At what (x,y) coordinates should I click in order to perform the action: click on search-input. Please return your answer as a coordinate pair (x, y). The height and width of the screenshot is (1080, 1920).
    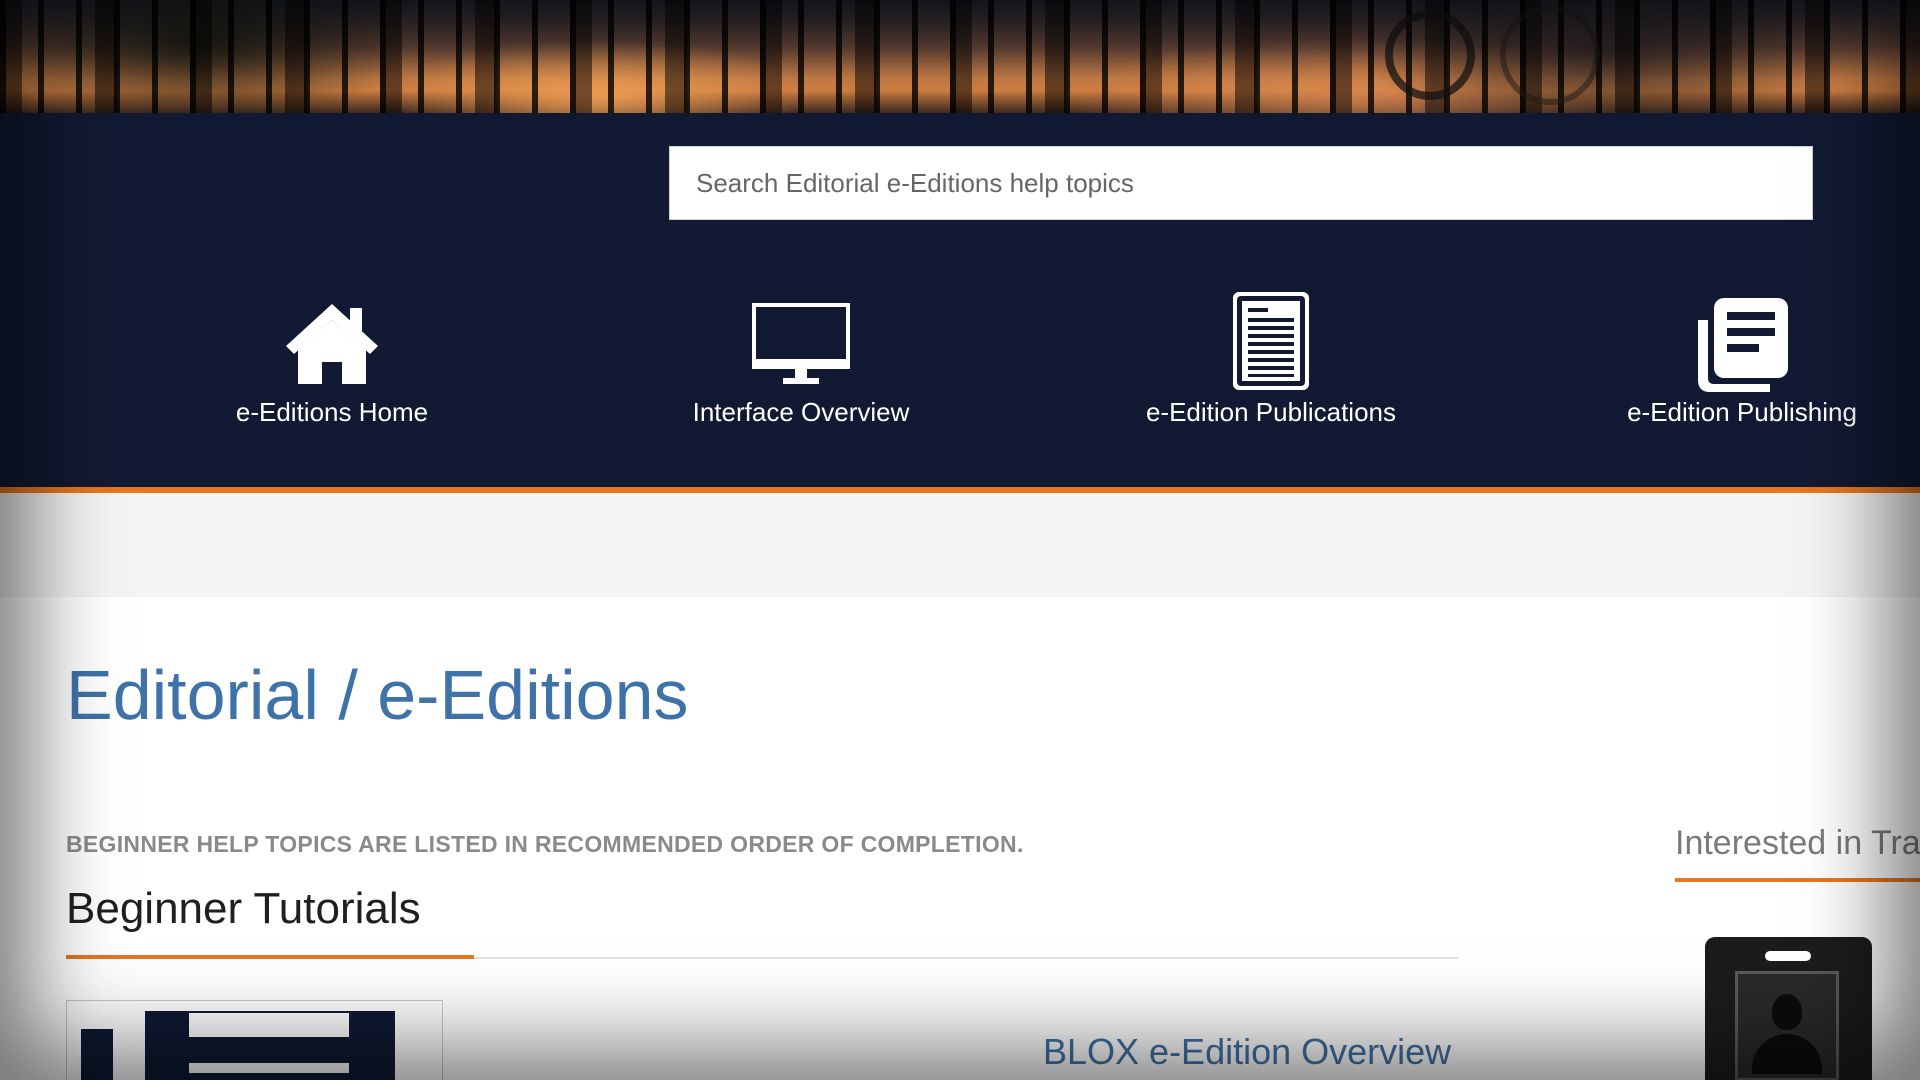
    Looking at the image, I should click on (1241, 183).